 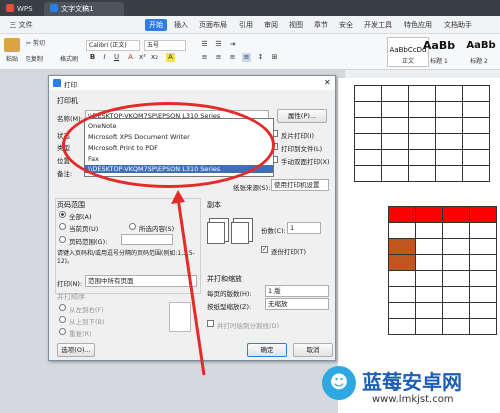 What do you see at coordinates (25, 9) in the screenshot?
I see `tab-wps-label: WPS` at bounding box center [25, 9].